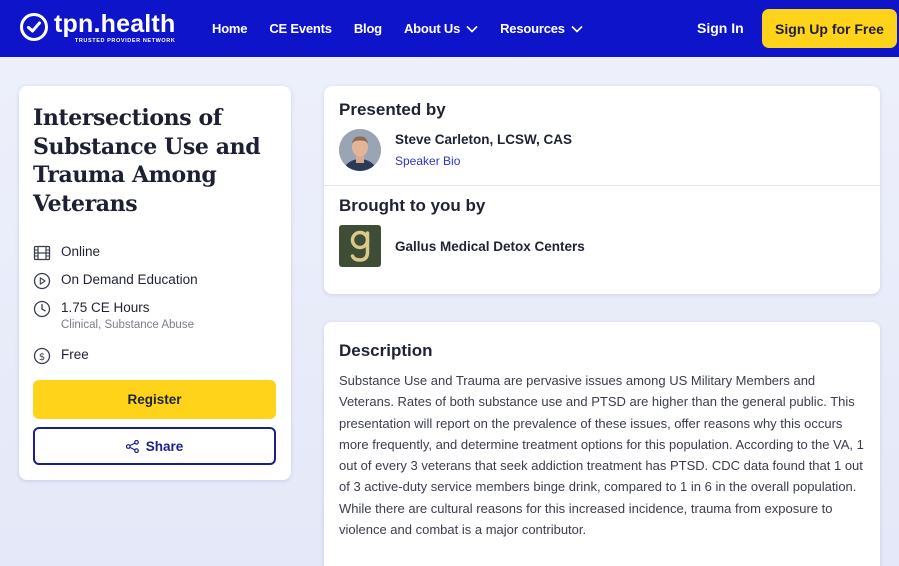 The image size is (899, 566). What do you see at coordinates (34, 27) in the screenshot?
I see `checkmark-icon` at bounding box center [34, 27].